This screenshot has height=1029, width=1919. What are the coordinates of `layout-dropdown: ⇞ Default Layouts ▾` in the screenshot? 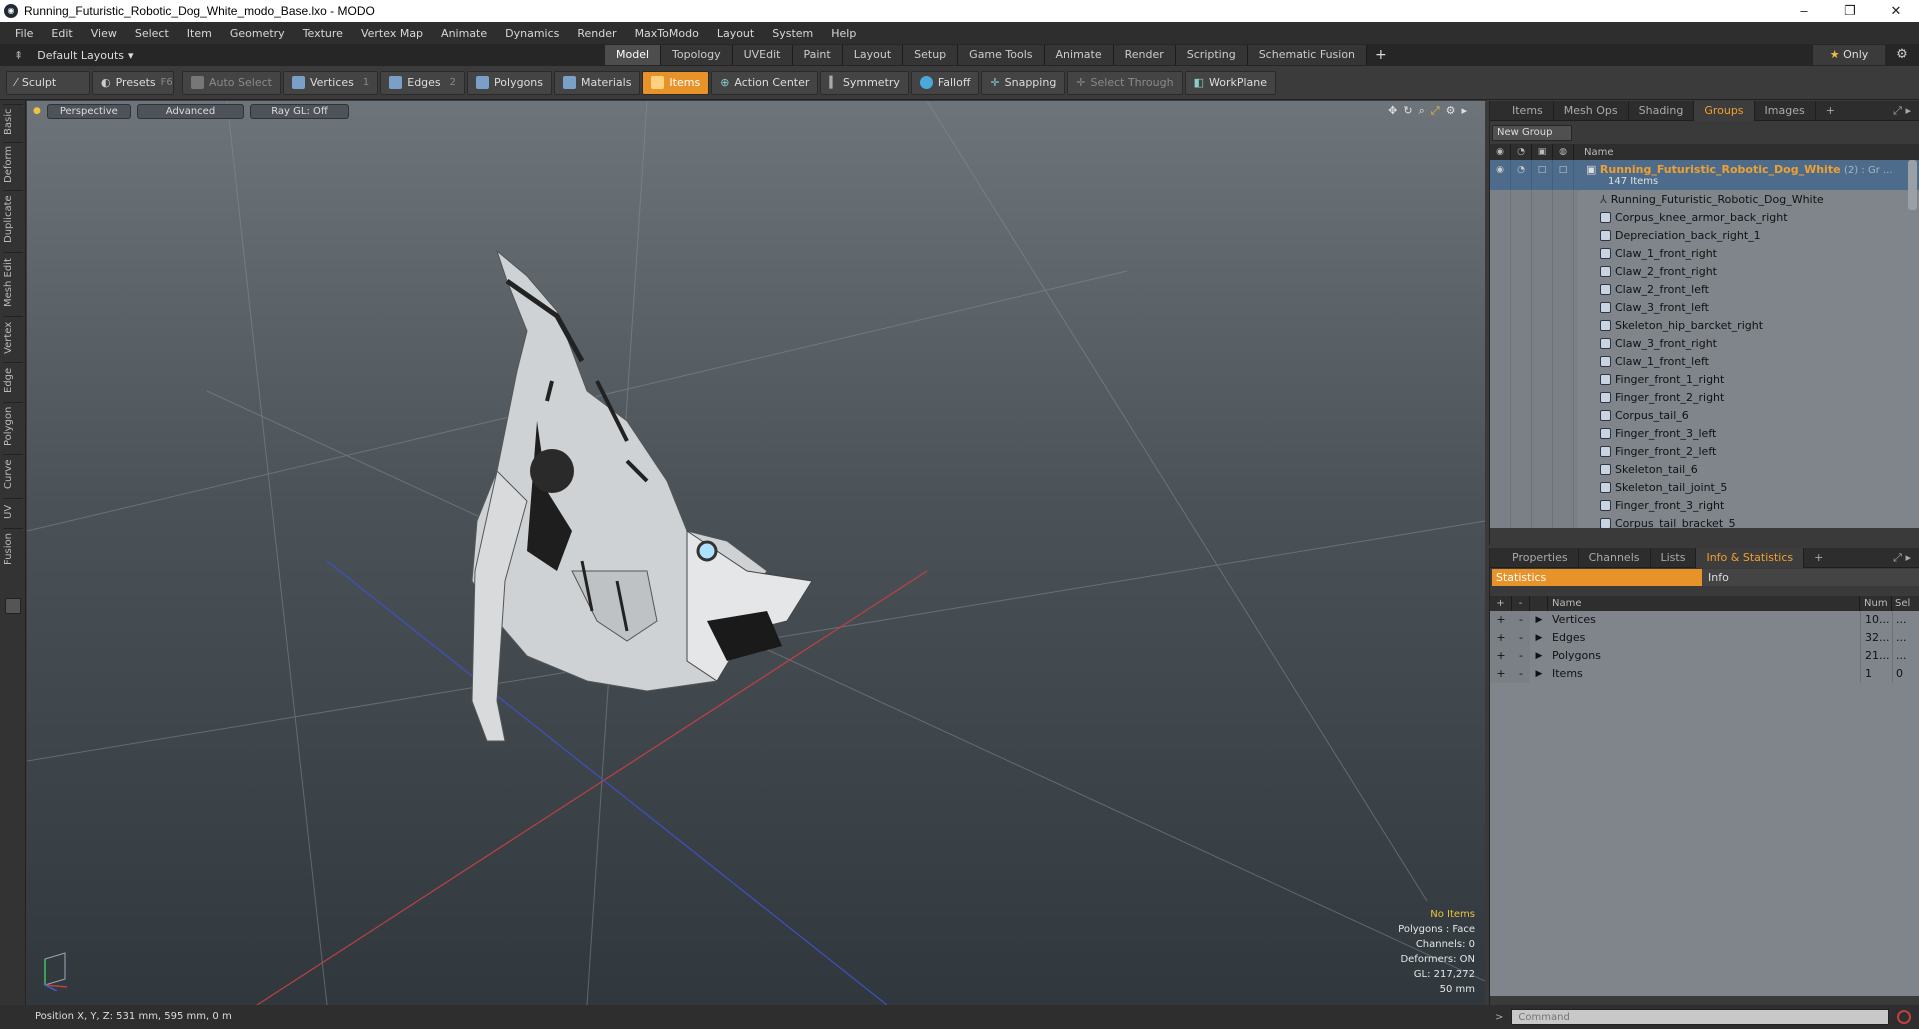 It's located at (74, 55).